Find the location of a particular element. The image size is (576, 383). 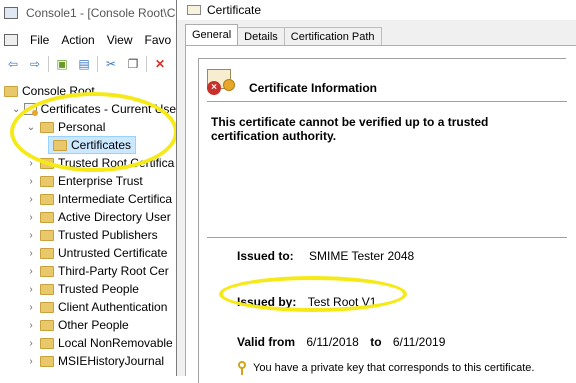

back-arrow-icon: ⇦ is located at coordinates (13, 64).